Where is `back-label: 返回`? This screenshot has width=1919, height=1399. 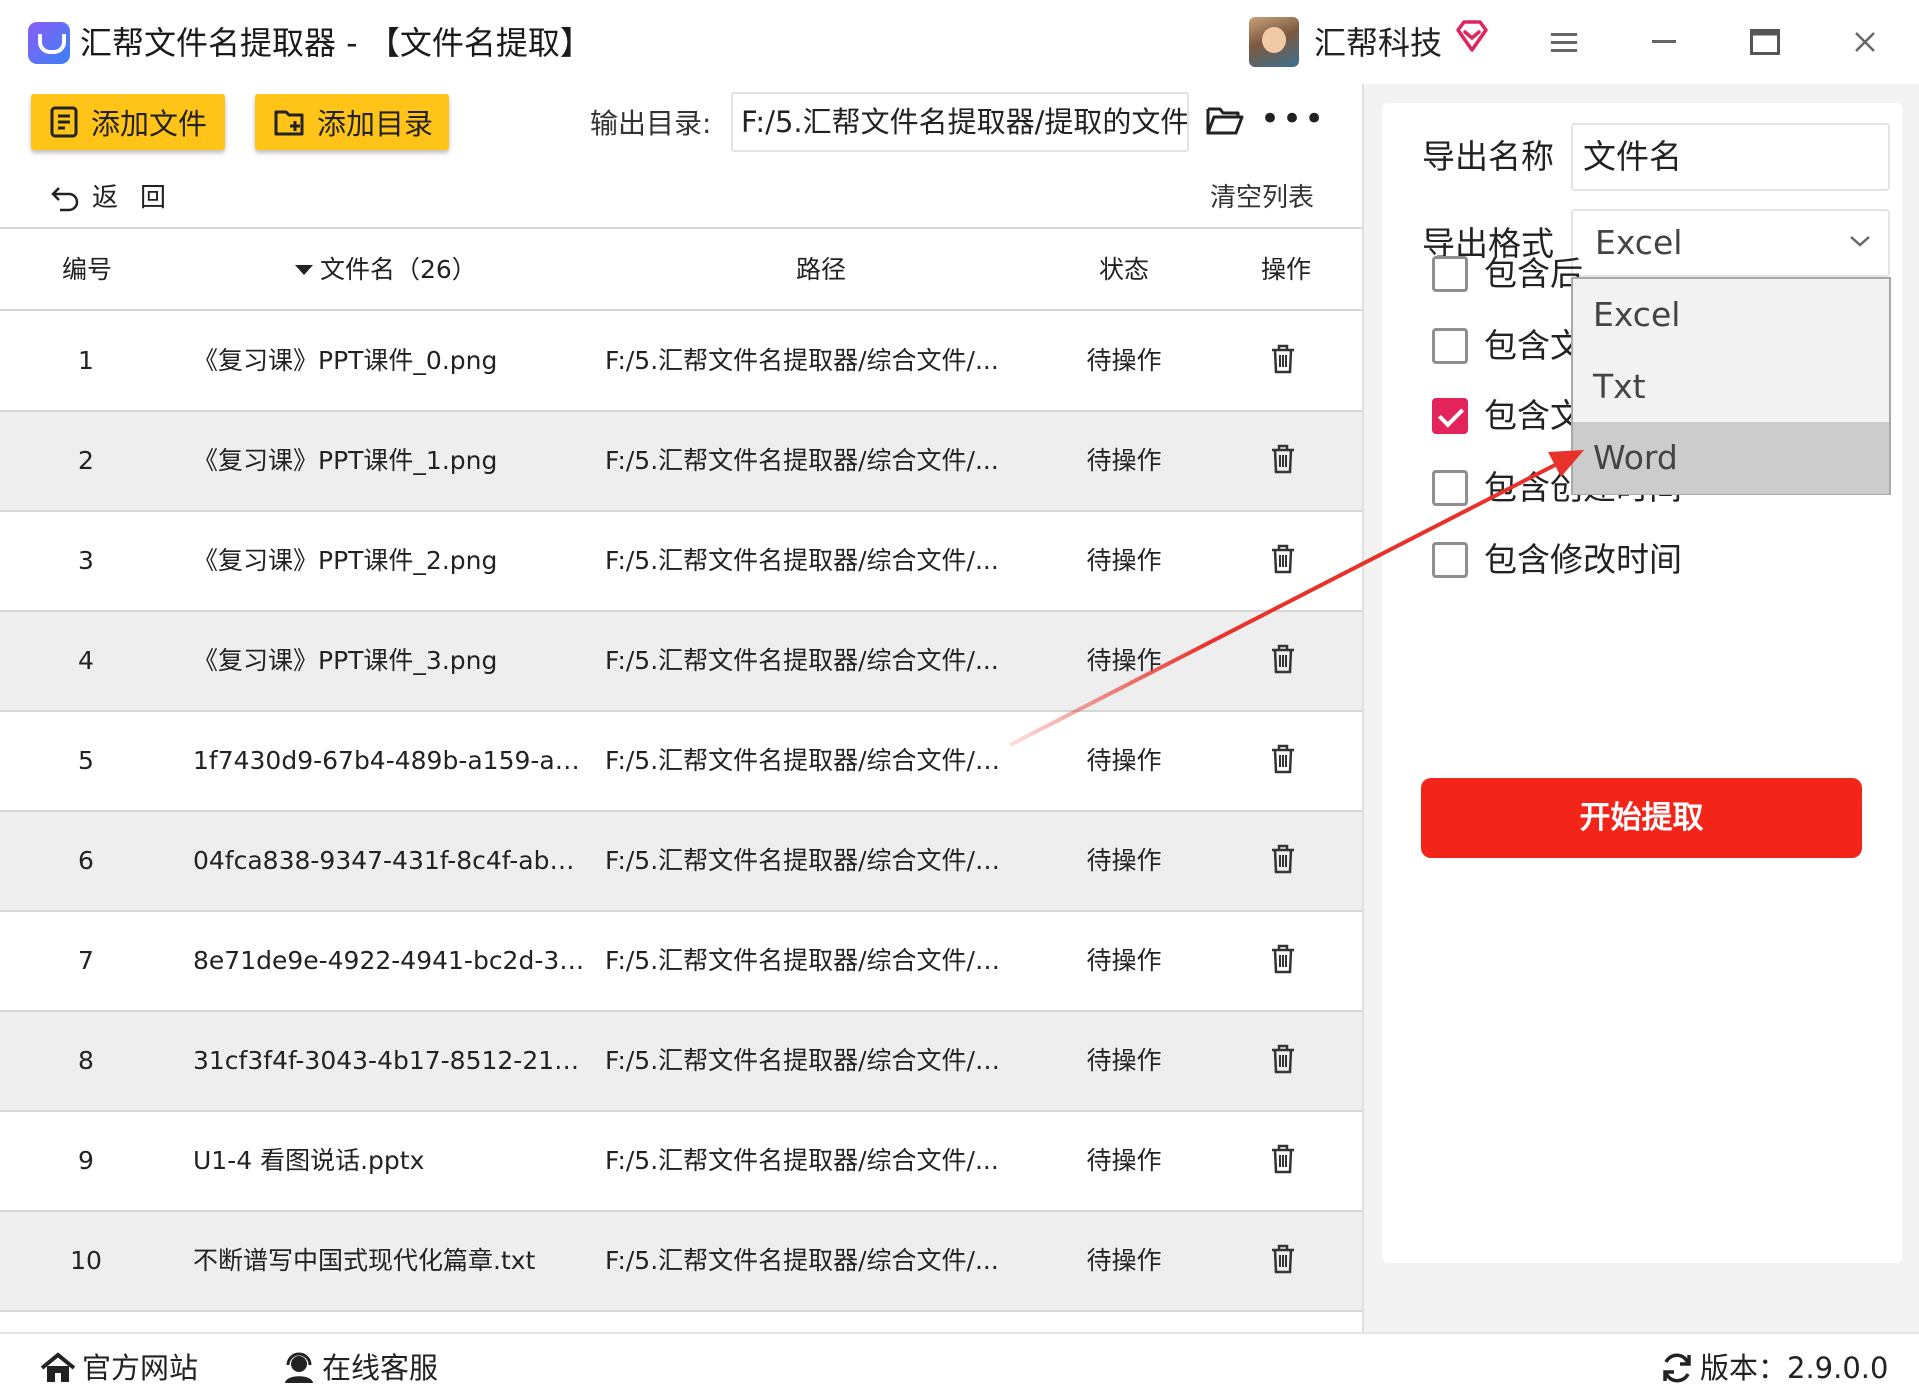
back-label: 返回 is located at coordinates (140, 198).